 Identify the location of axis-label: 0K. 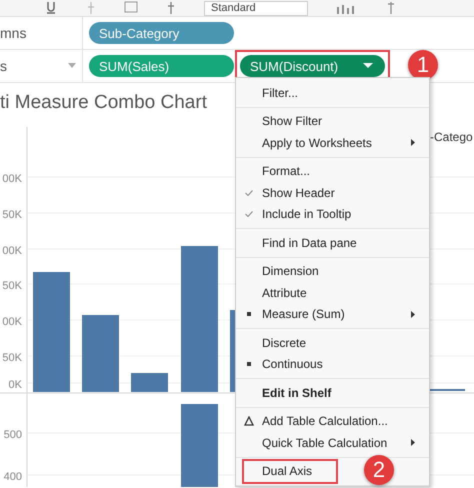
(15, 385).